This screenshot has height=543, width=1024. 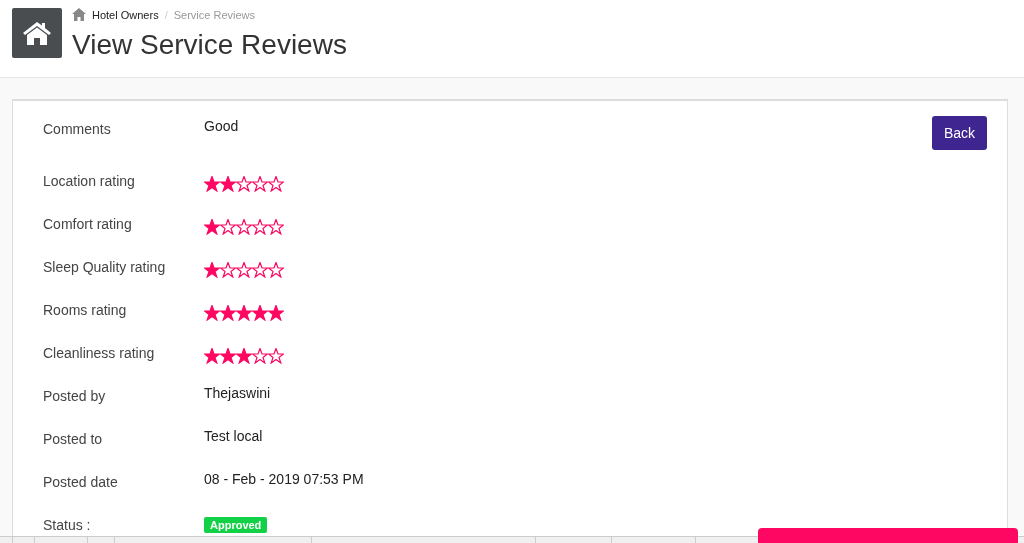 I want to click on field-value: 08 - Feb - 2019 07:53 PM, so click(x=284, y=479).